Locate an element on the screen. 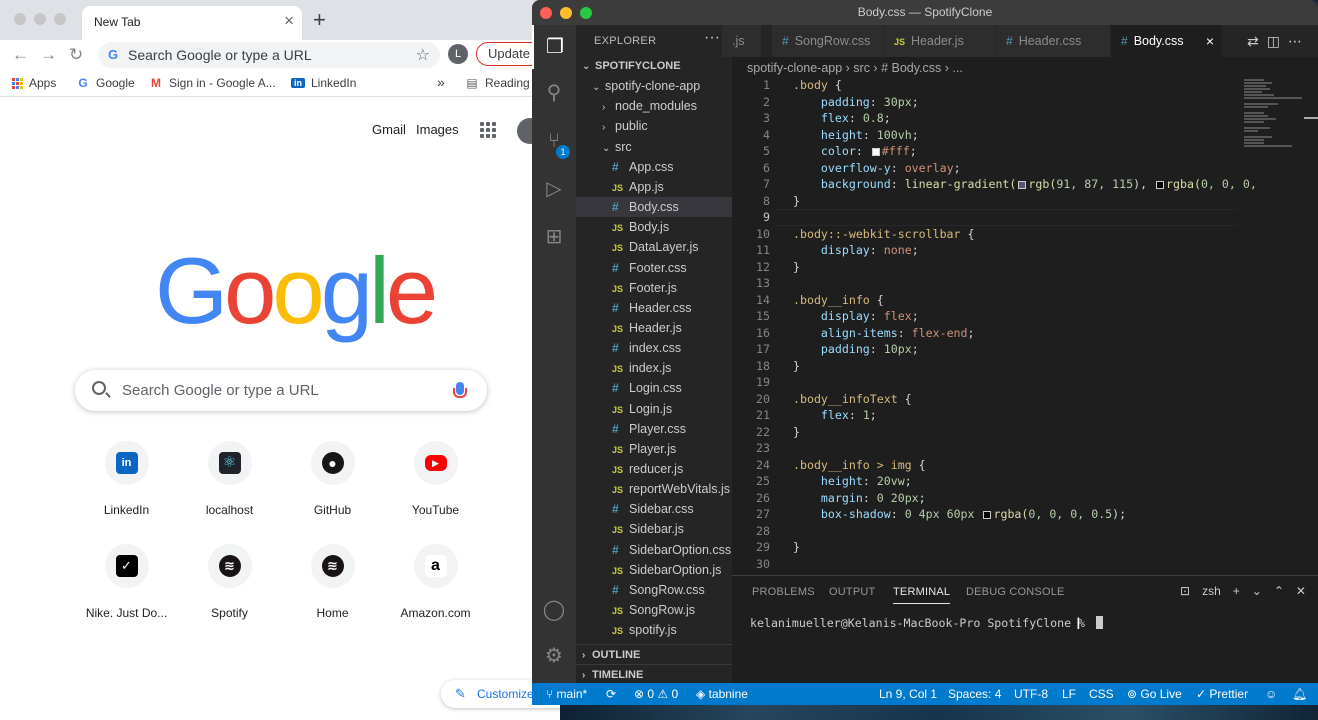 This screenshot has width=1318, height=720. bookmarks-overflow-icon: » is located at coordinates (441, 82).